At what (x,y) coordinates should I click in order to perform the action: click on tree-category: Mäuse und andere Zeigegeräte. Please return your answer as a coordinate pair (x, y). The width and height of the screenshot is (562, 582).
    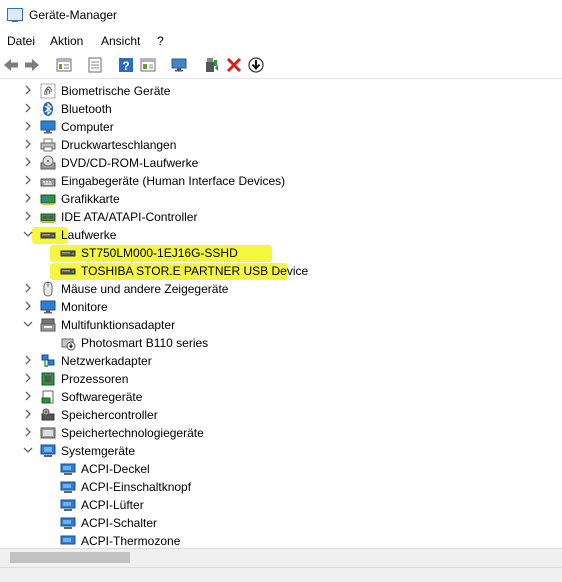
    Looking at the image, I should click on (281, 289).